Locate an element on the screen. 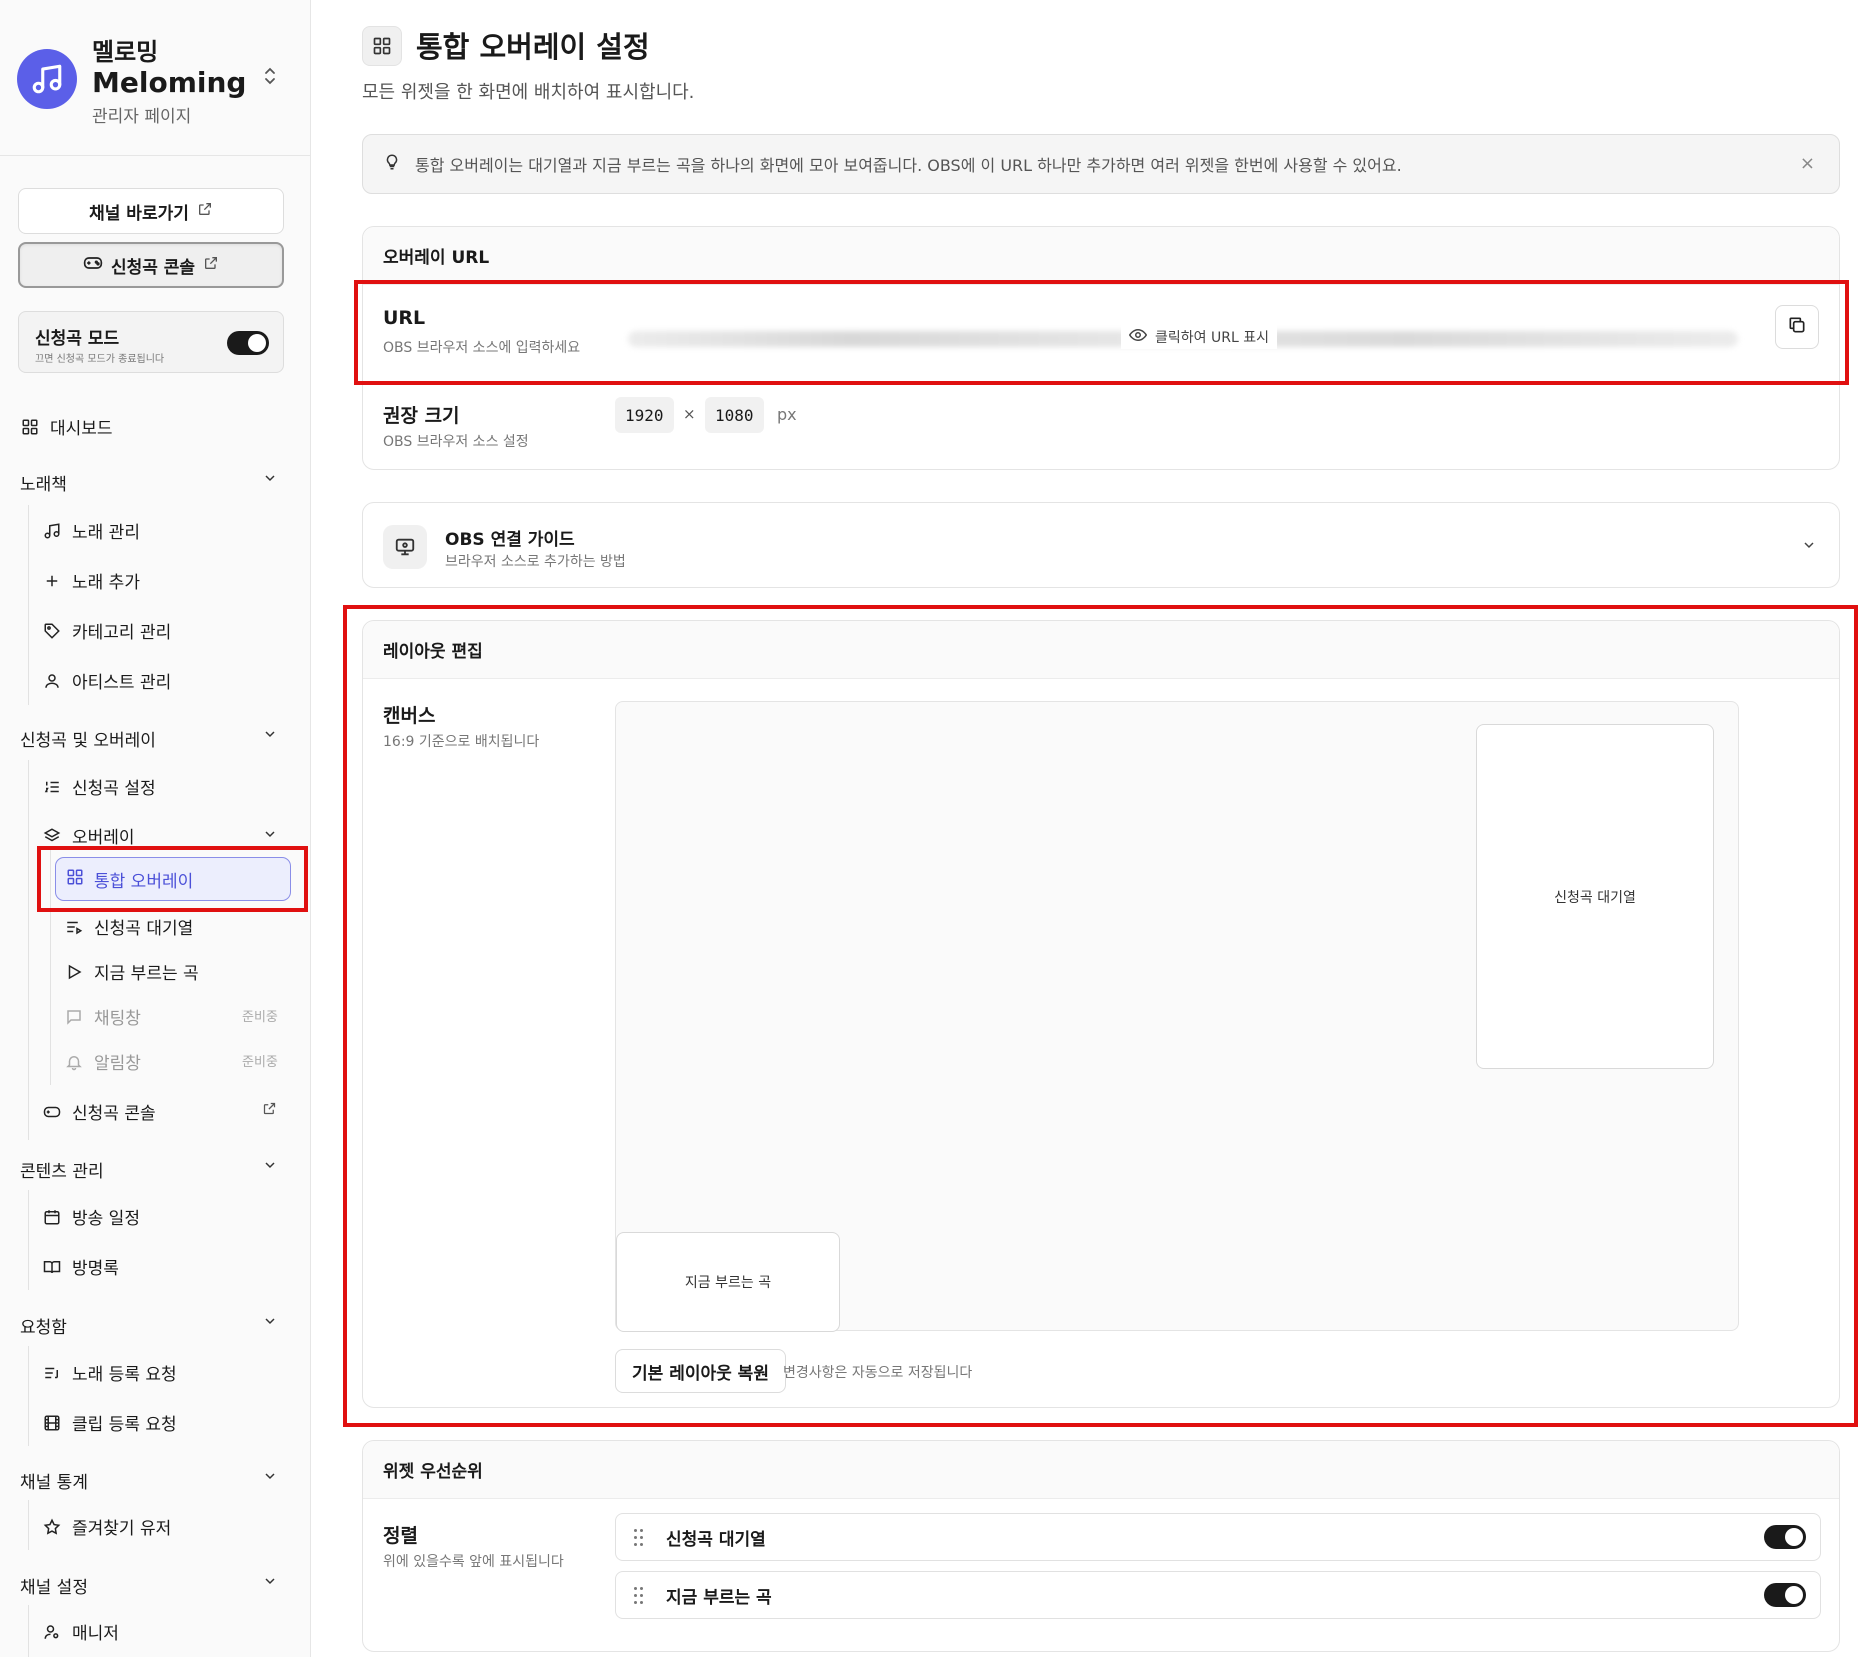  obs-guide-subtitle: 브라우저 소스로 추가하는 방법 is located at coordinates (535, 562).